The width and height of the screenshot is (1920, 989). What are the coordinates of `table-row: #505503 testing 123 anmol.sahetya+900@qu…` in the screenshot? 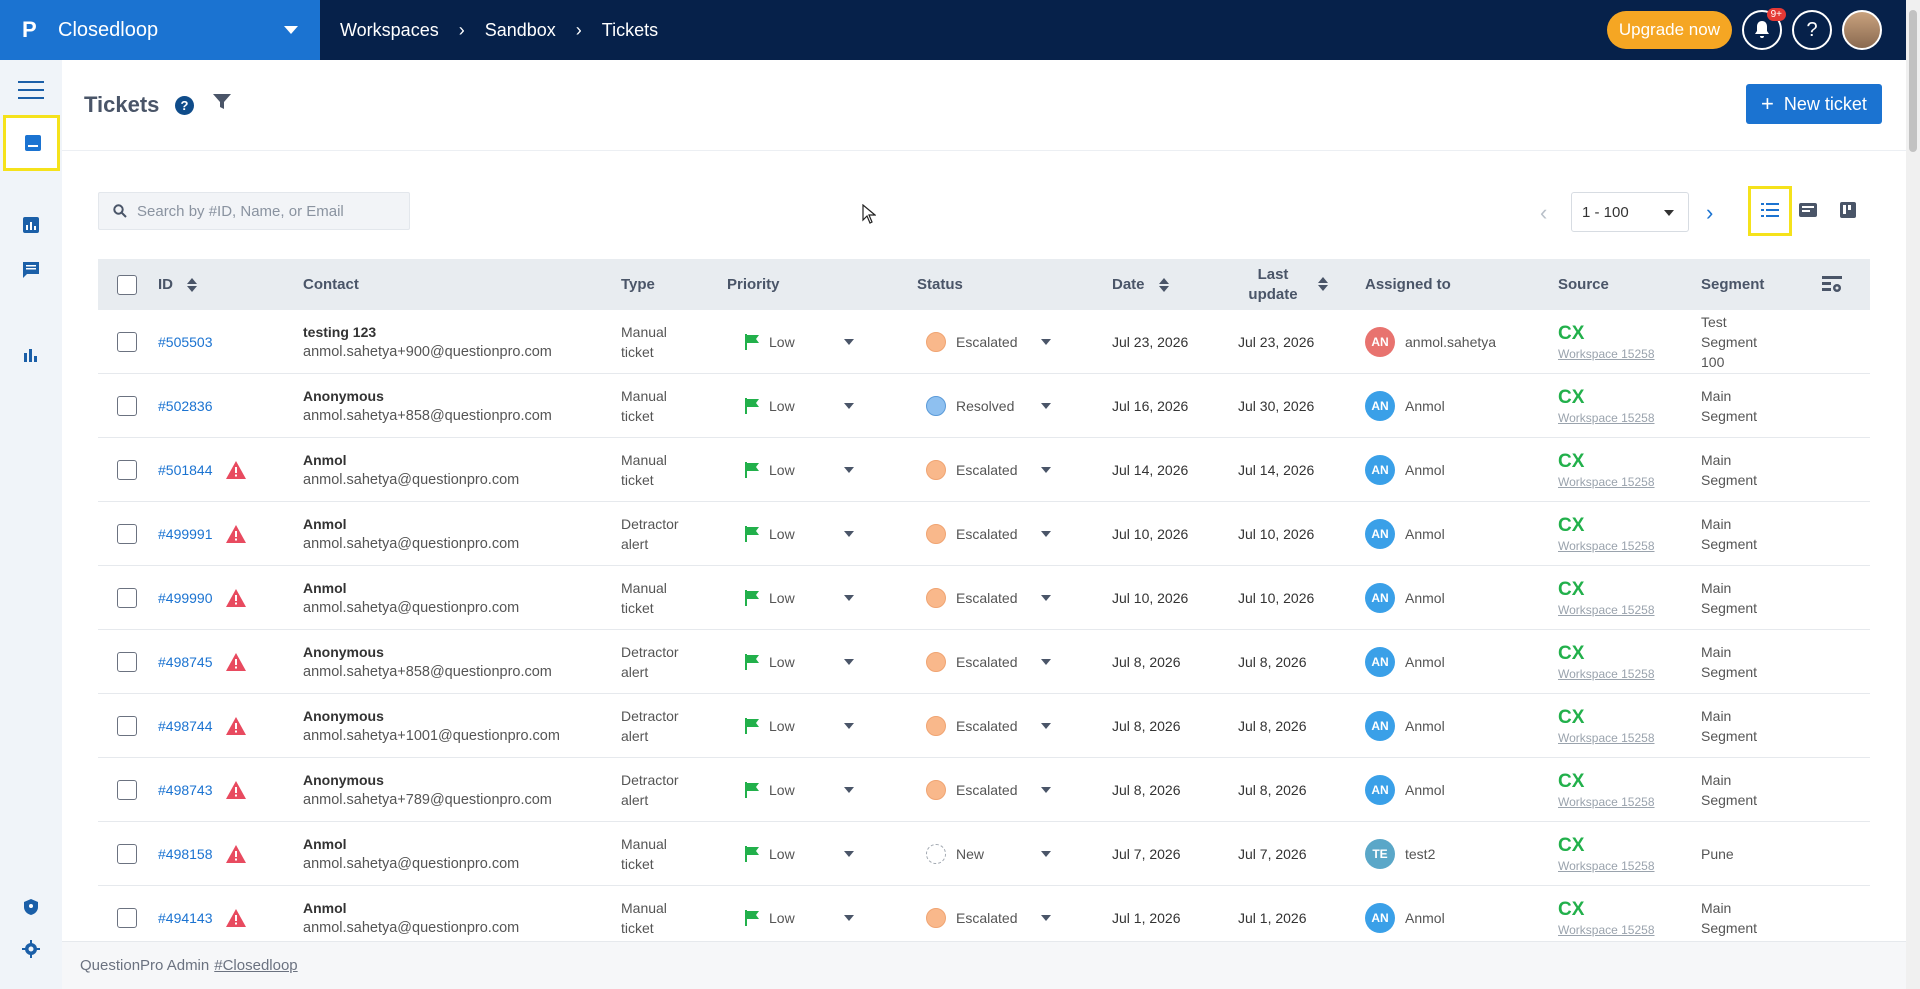 It's located at (984, 342).